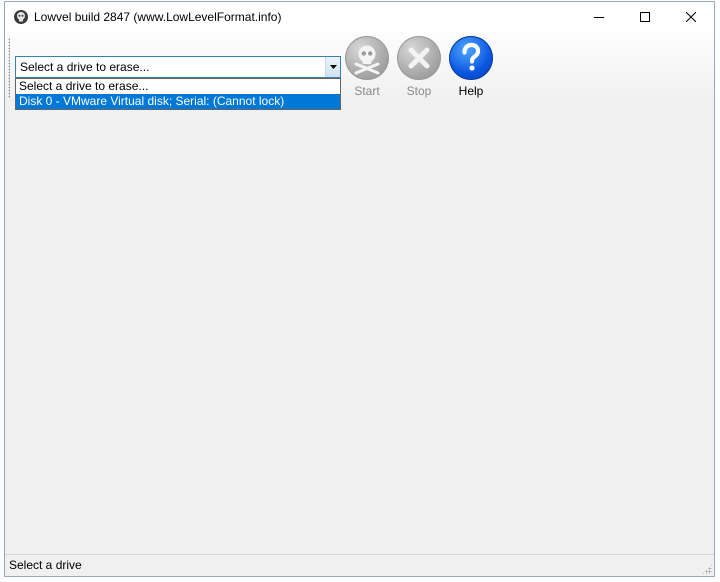 The width and height of the screenshot is (720, 582). I want to click on minimize-button, so click(599, 17).